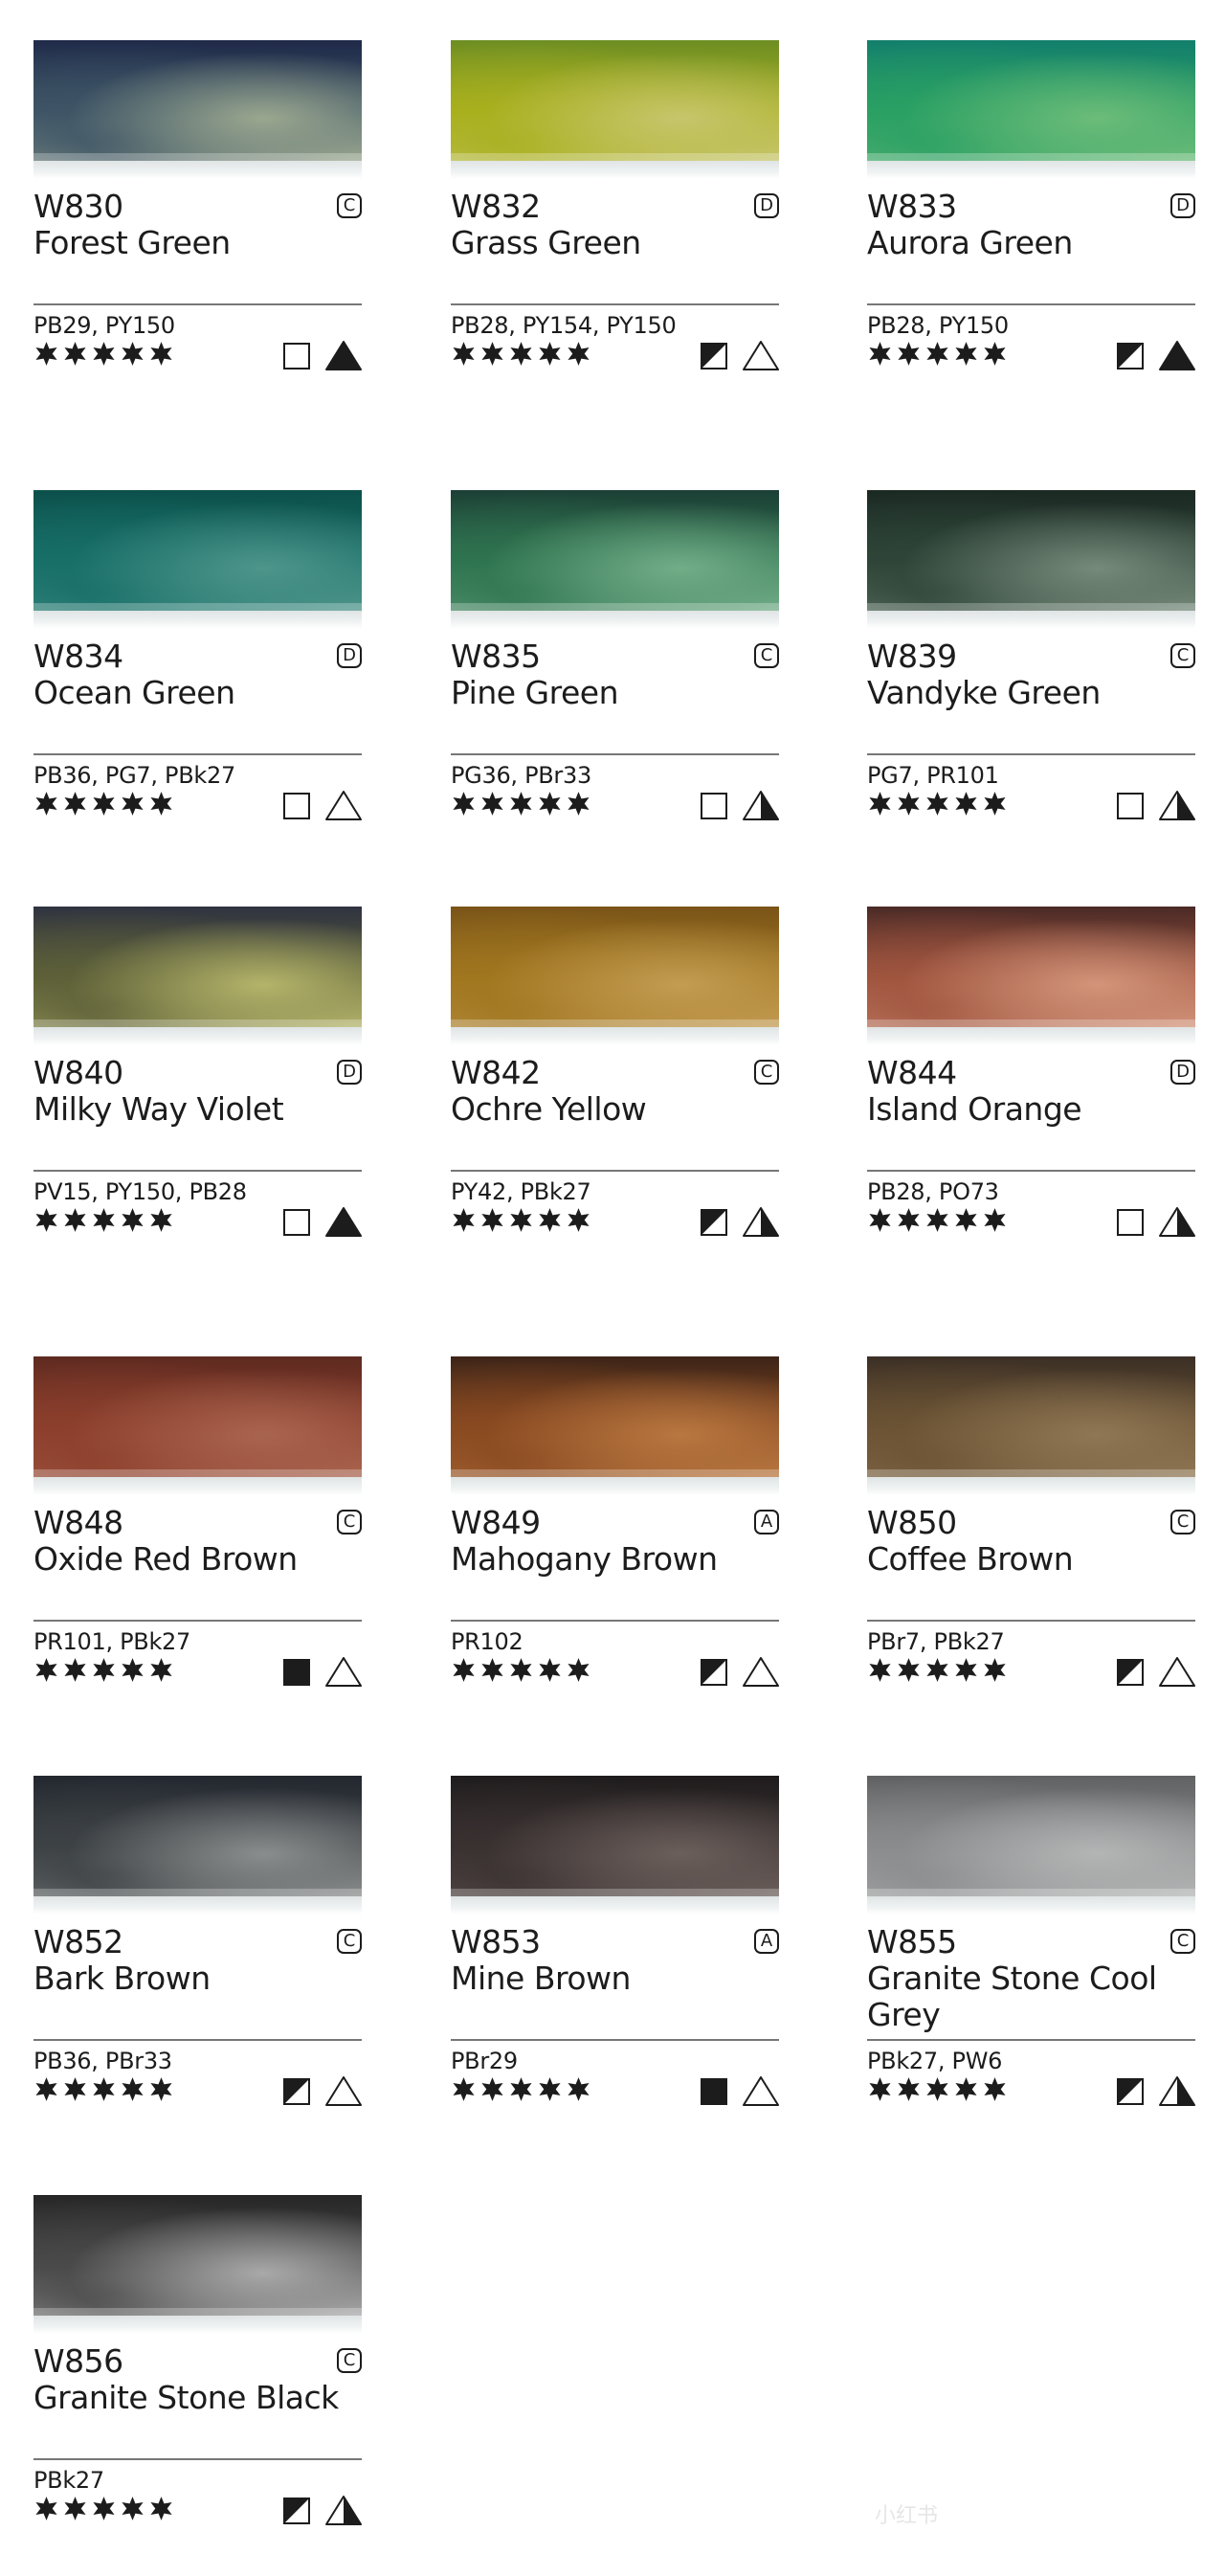 The height and width of the screenshot is (2576, 1225). I want to click on pigment-codes: PB28, PY154, PY150, so click(564, 325).